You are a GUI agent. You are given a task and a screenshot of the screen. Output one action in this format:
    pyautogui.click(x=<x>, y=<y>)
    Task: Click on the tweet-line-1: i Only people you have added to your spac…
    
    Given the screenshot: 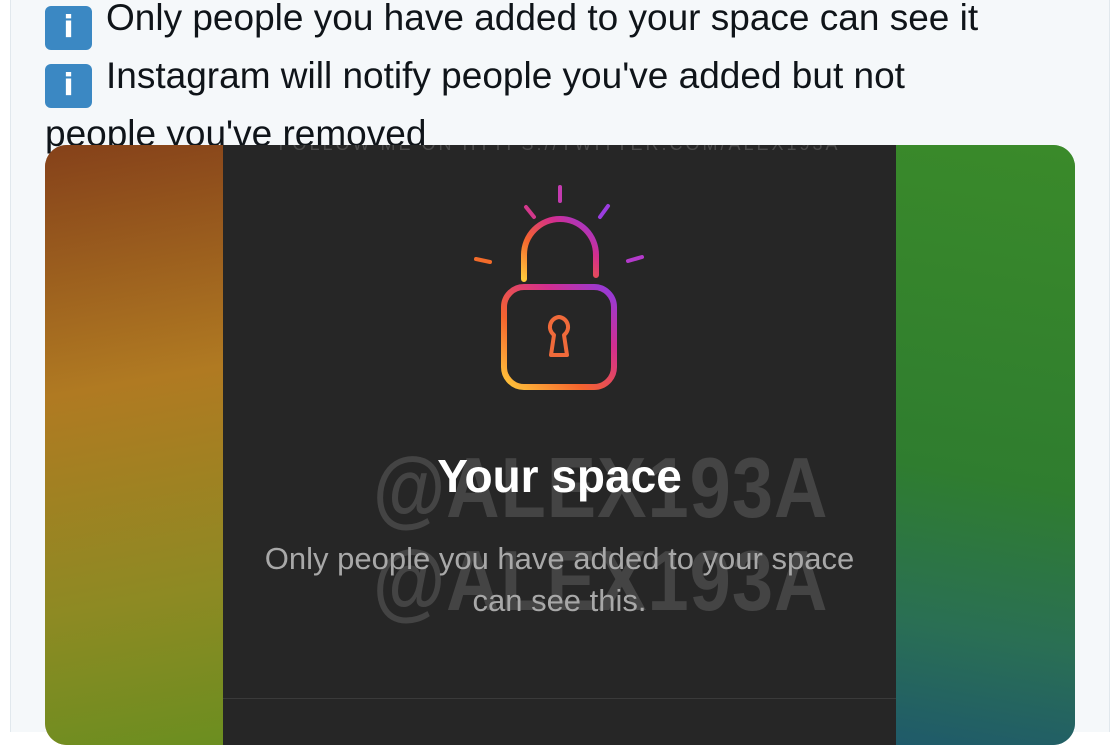 What is the action you would take?
    pyautogui.click(x=565, y=25)
    